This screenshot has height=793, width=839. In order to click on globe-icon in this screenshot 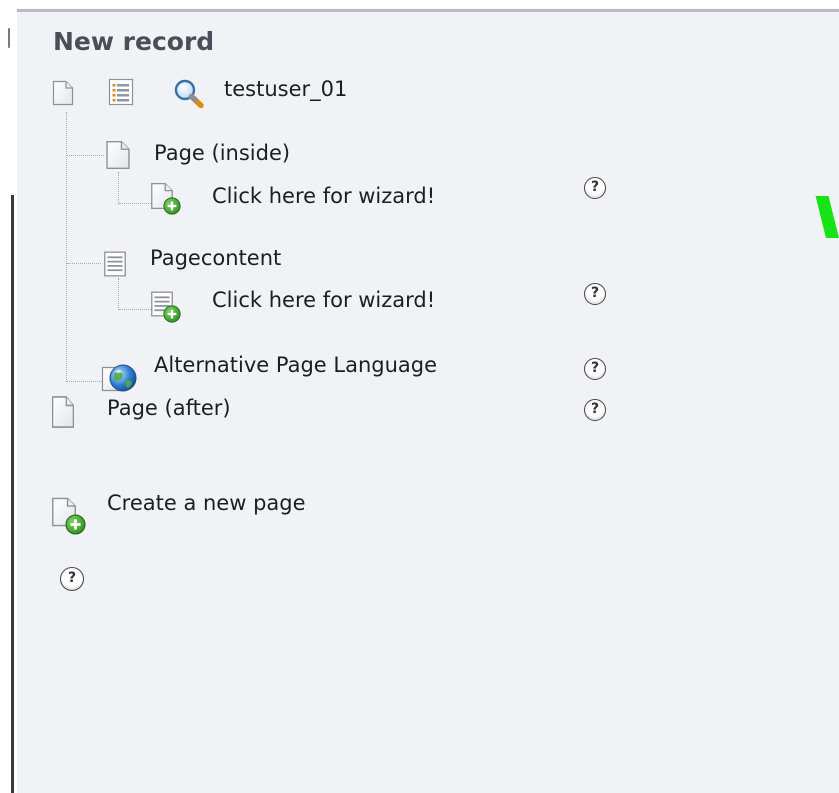, I will do `click(122, 377)`.